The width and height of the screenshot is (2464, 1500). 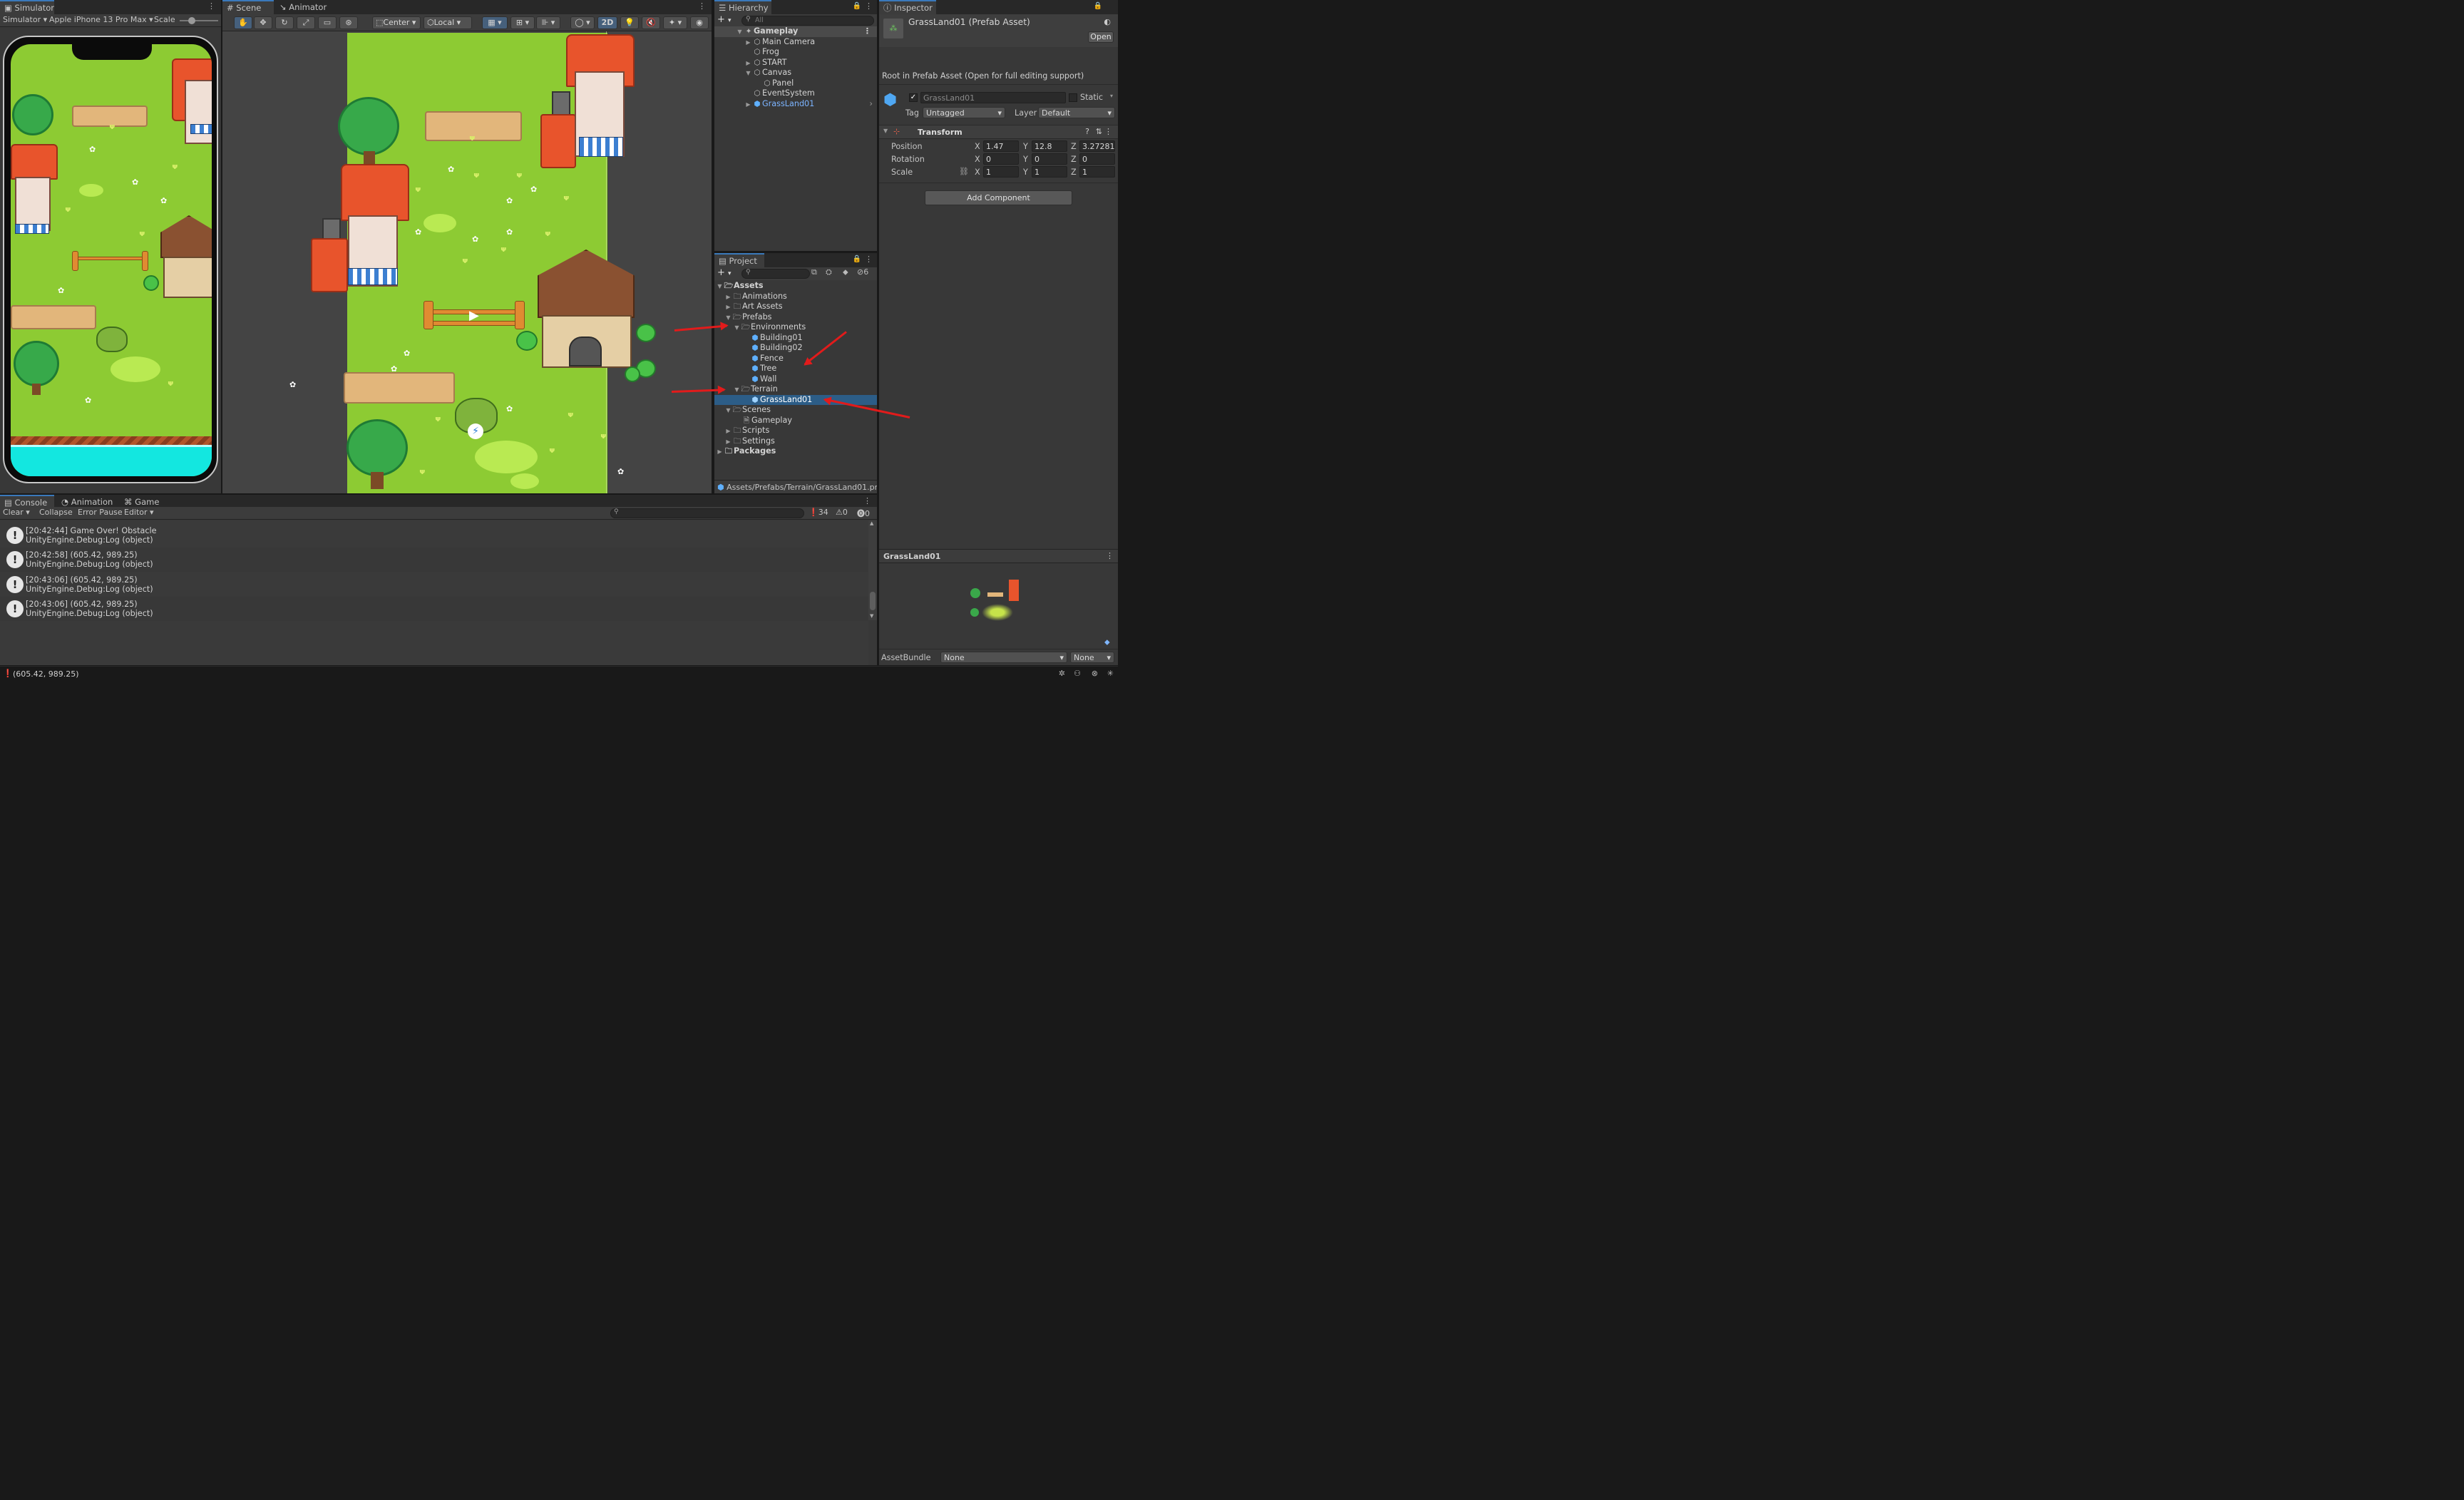 What do you see at coordinates (707, 513) in the screenshot?
I see `console-search-input: ⚲` at bounding box center [707, 513].